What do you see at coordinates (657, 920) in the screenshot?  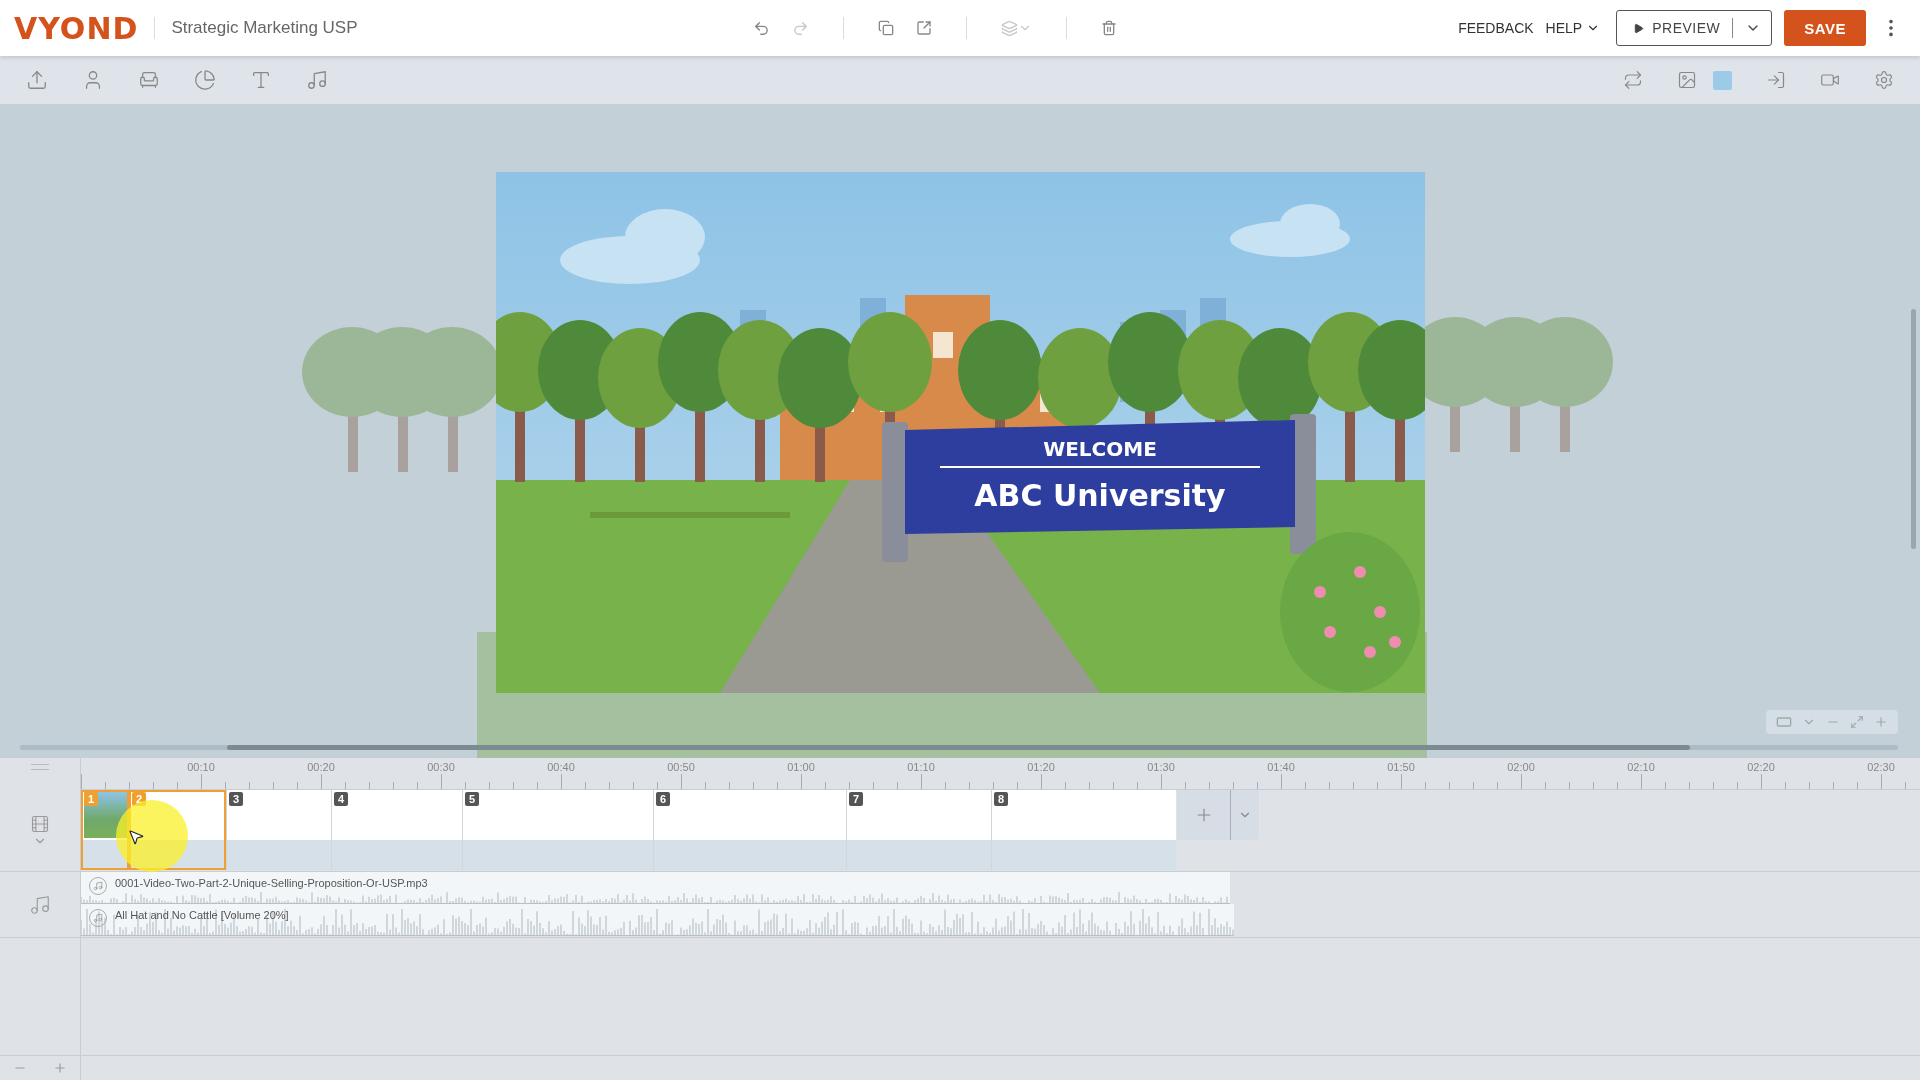 I see `audio-clip: All Hat and No Cattle [Volume 20%]` at bounding box center [657, 920].